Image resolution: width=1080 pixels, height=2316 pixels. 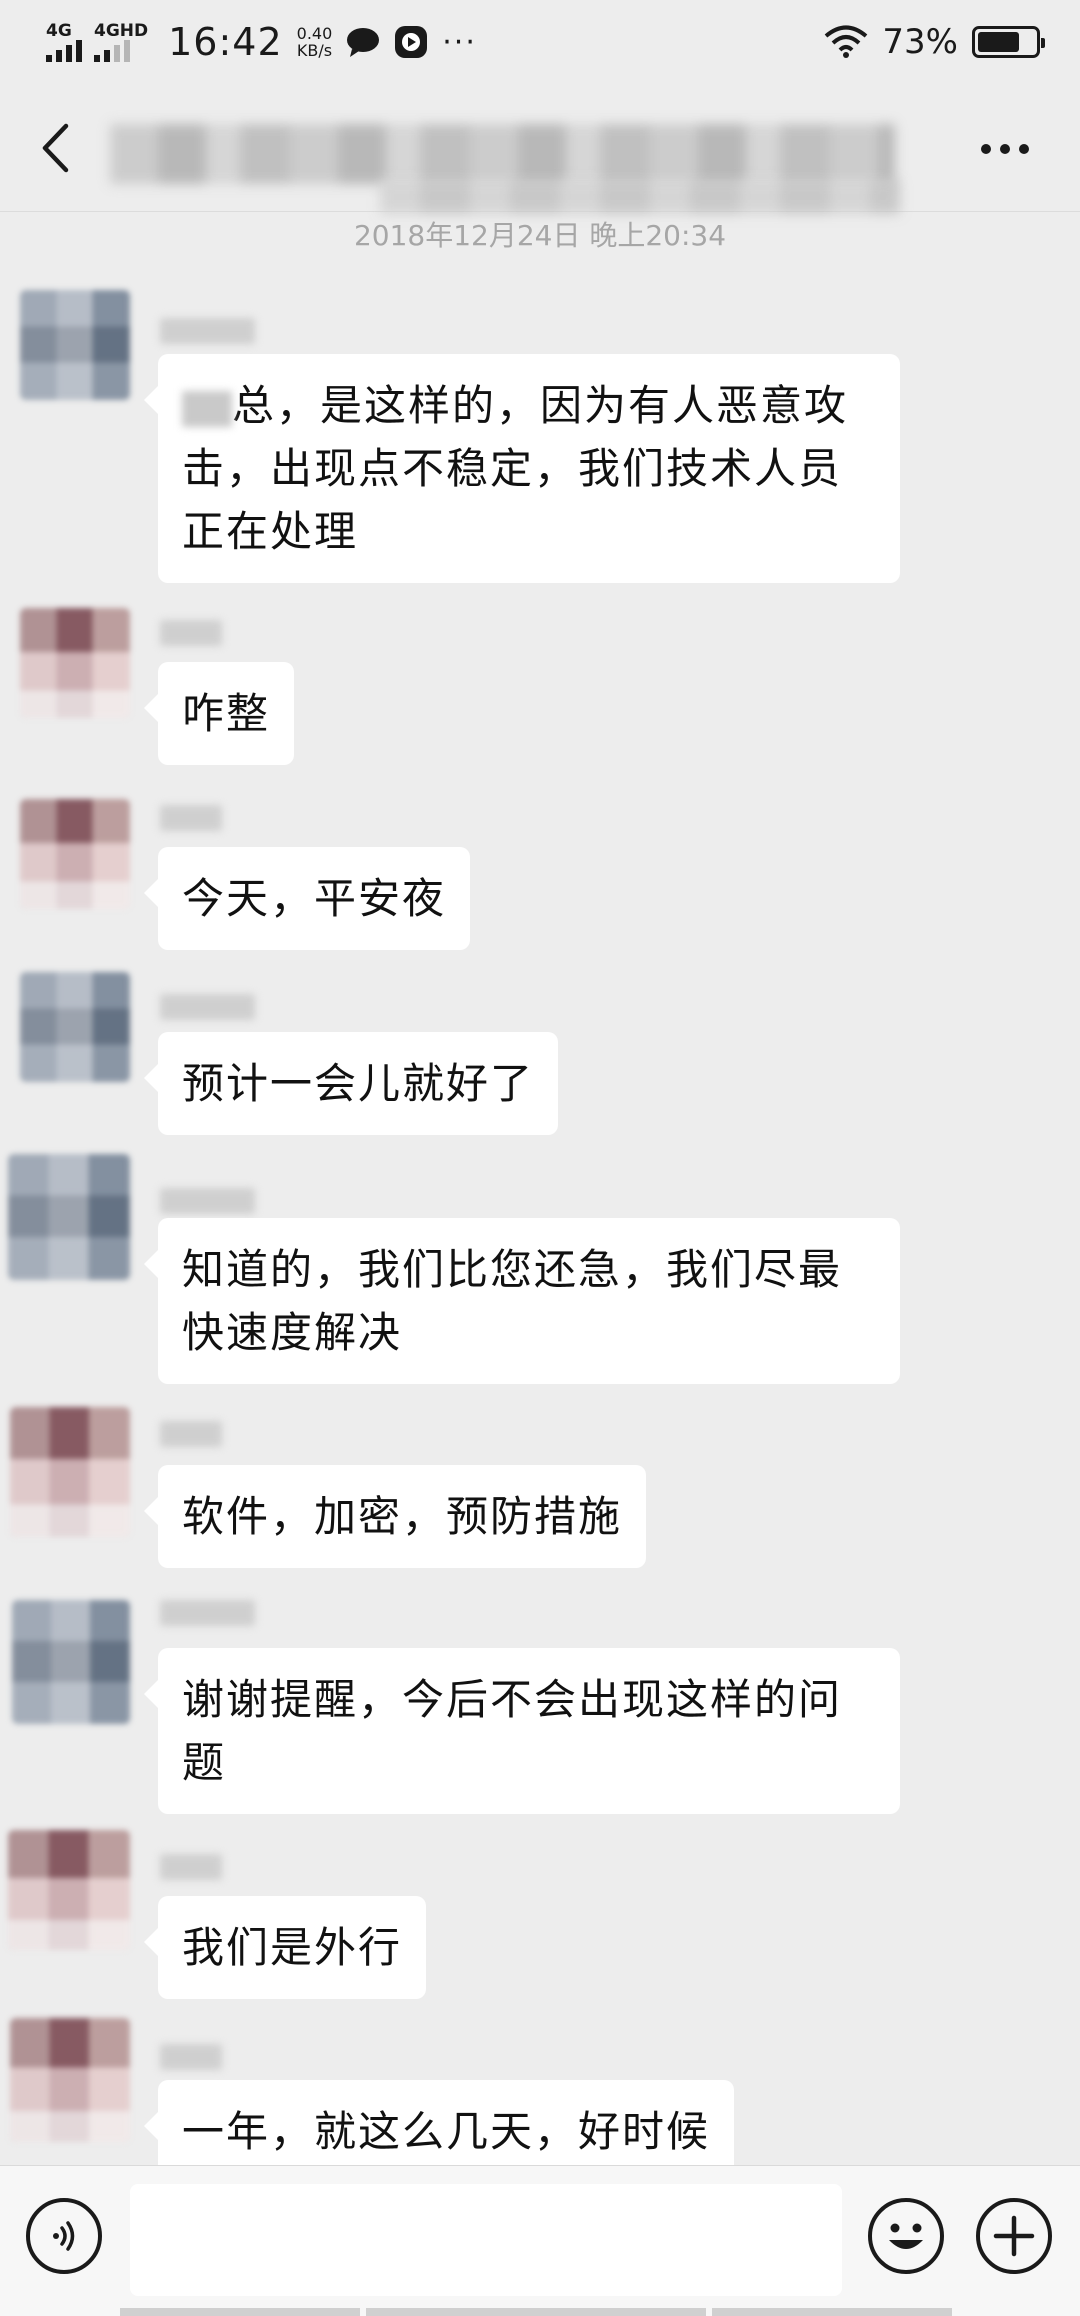 I want to click on message-text: 今天，平安夜, so click(x=314, y=898).